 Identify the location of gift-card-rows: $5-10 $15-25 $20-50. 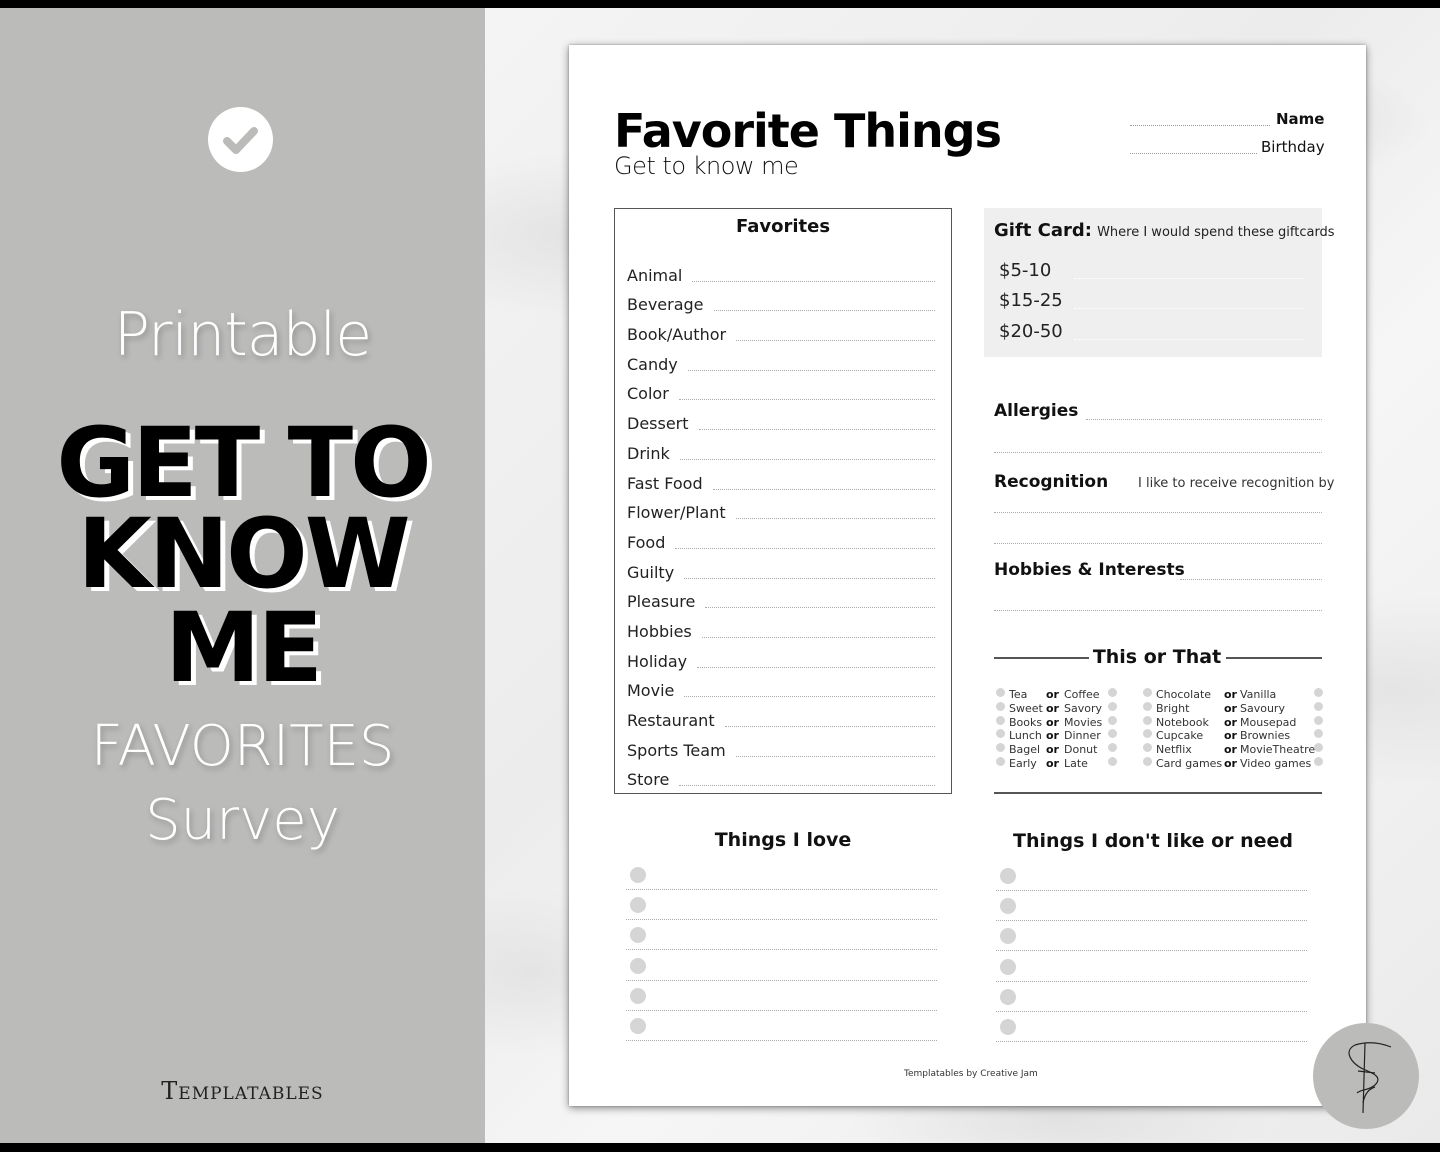
(1151, 296).